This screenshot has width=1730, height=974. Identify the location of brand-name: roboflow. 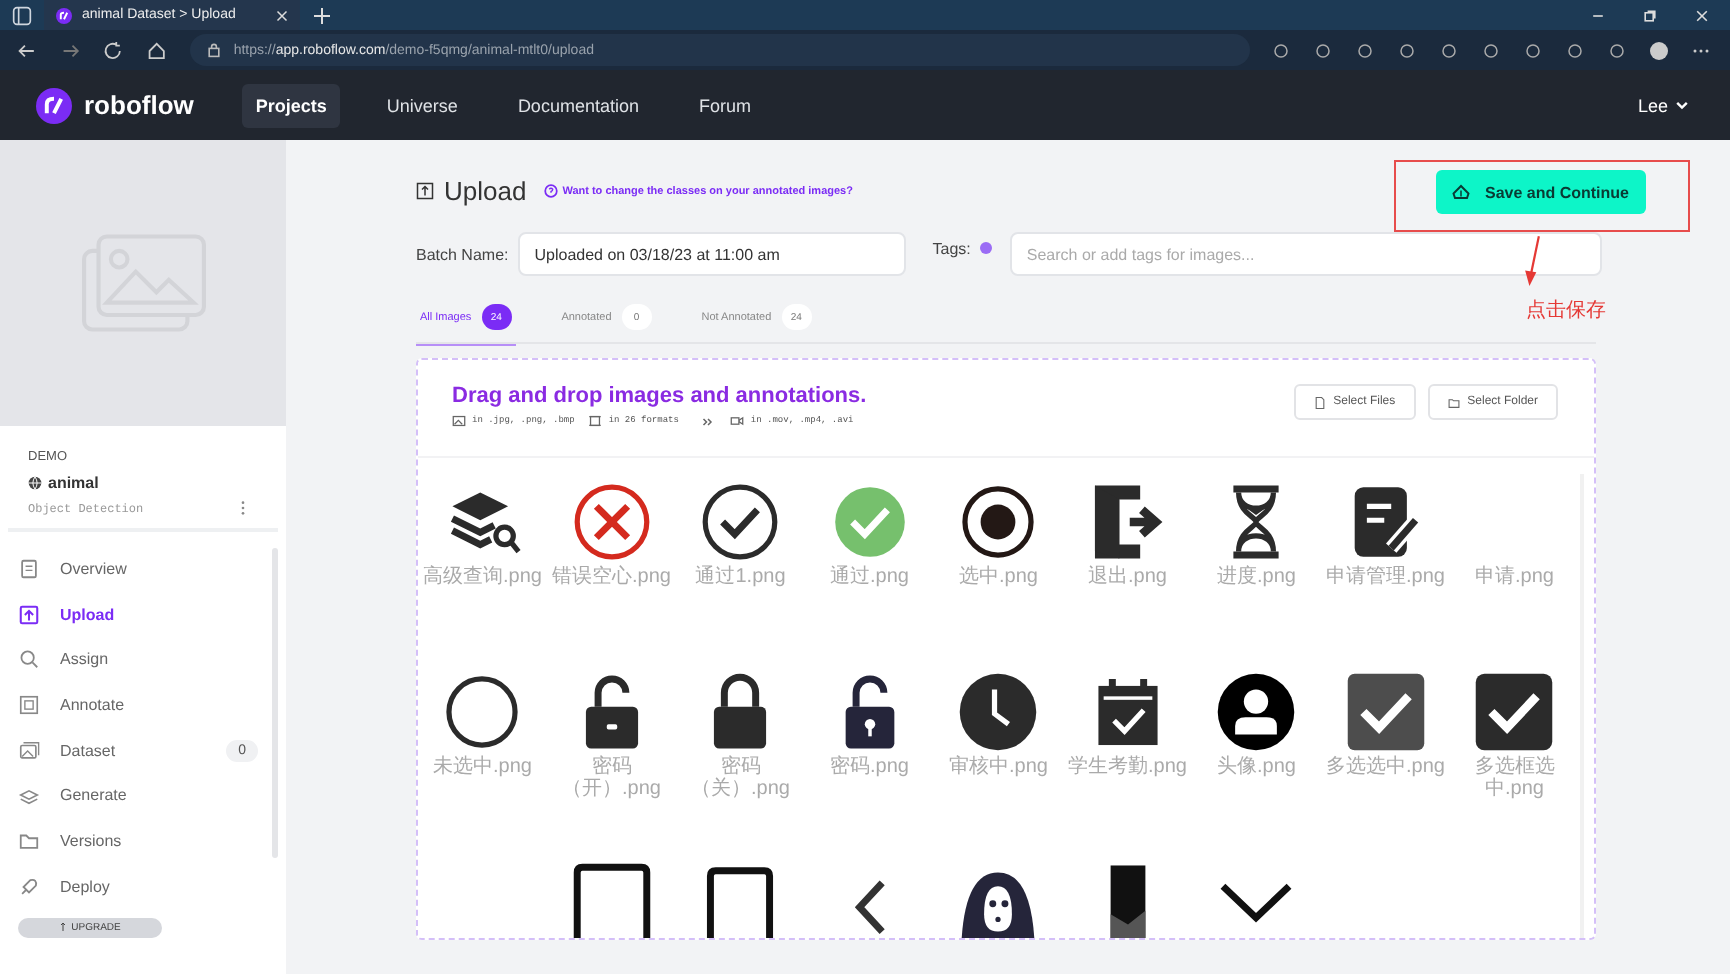
(139, 105).